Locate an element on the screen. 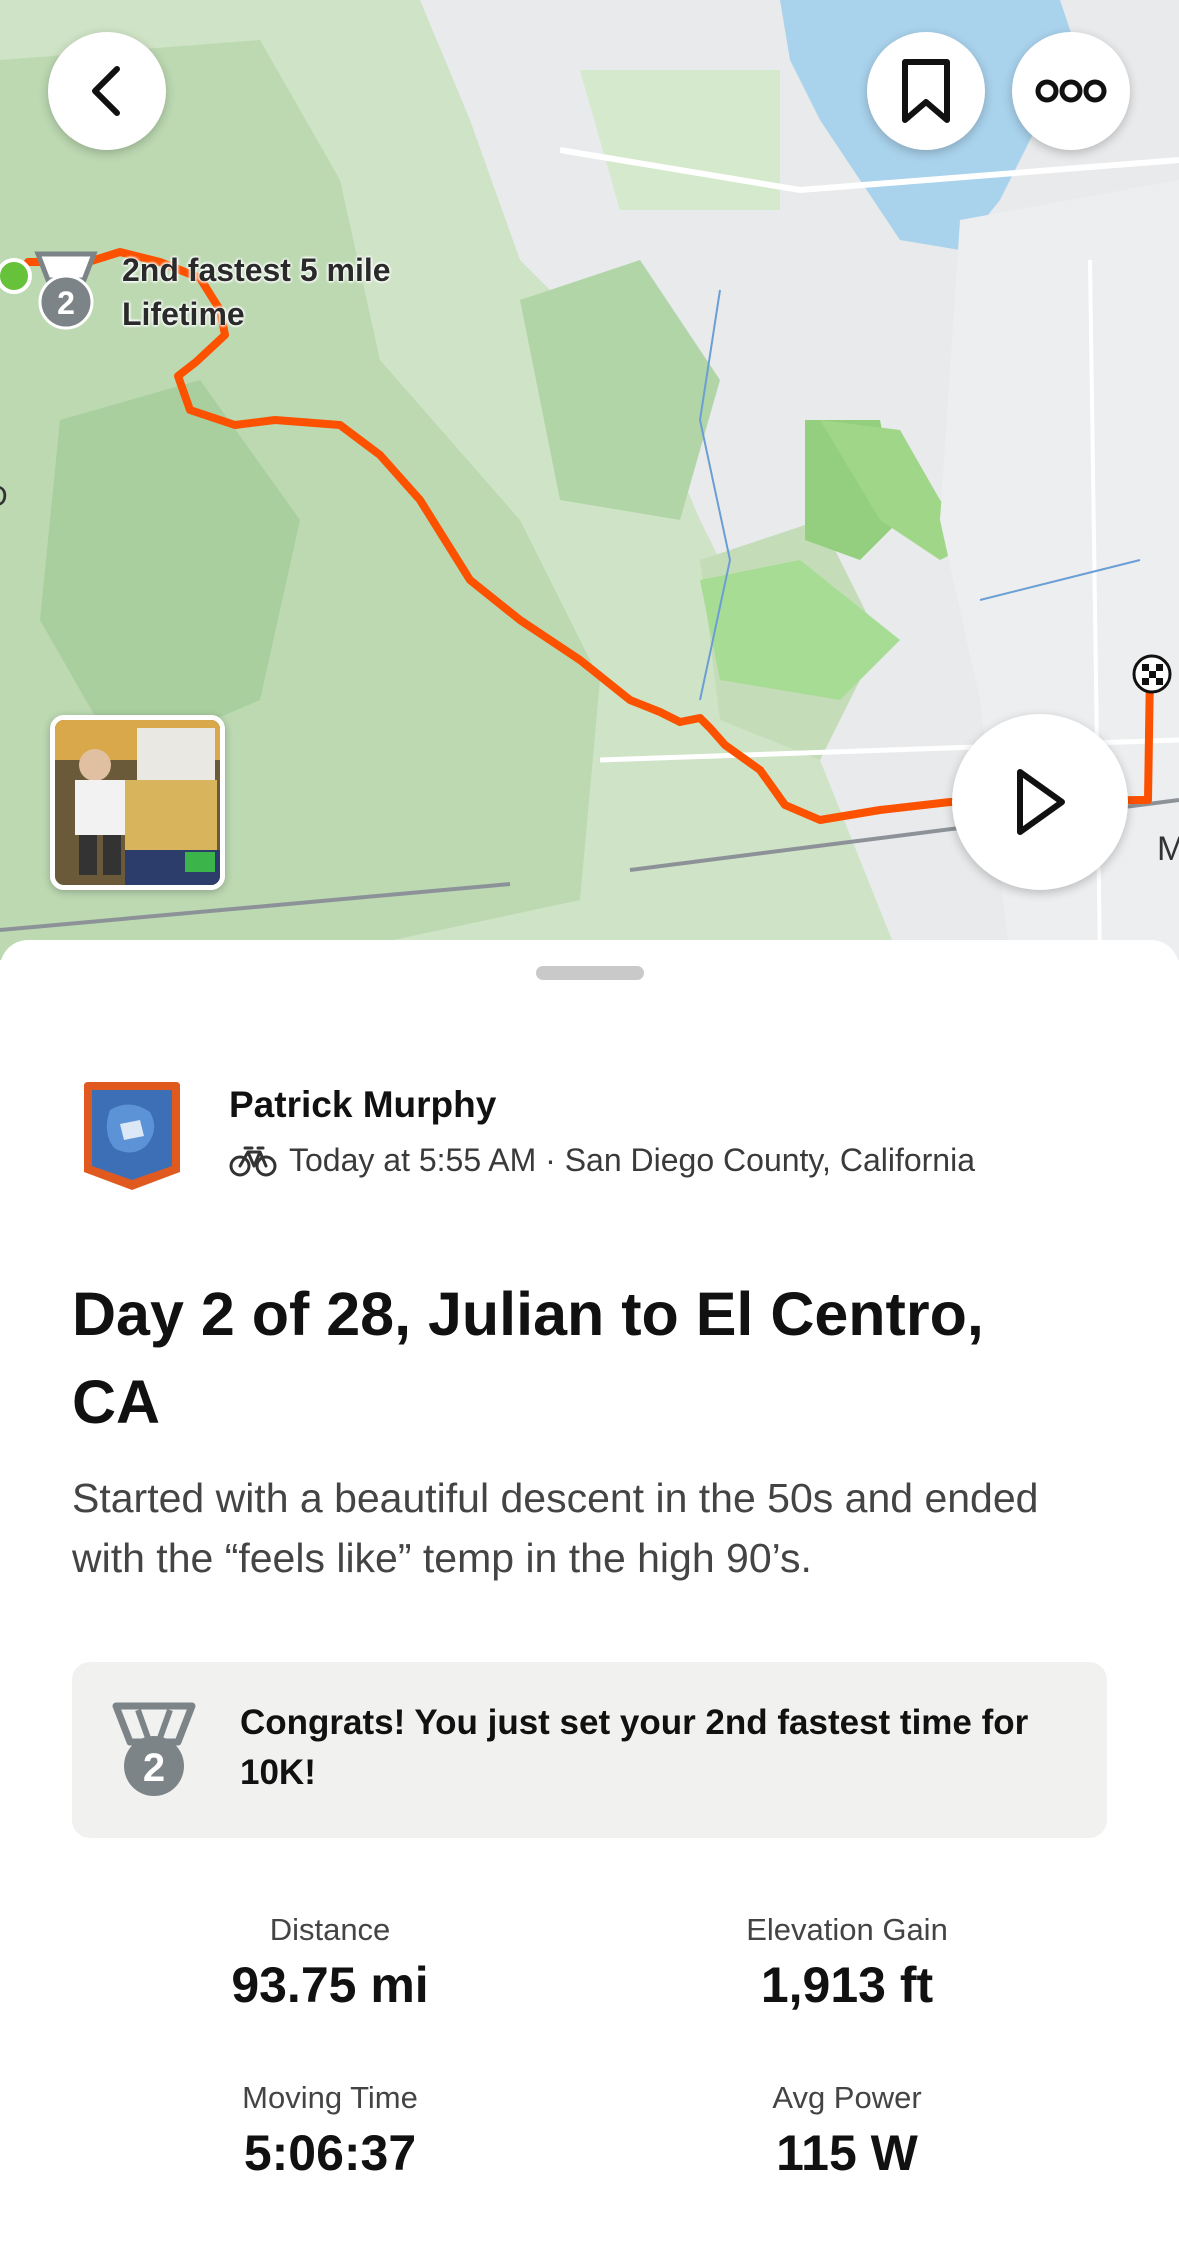  chevron-left-icon is located at coordinates (106, 91).